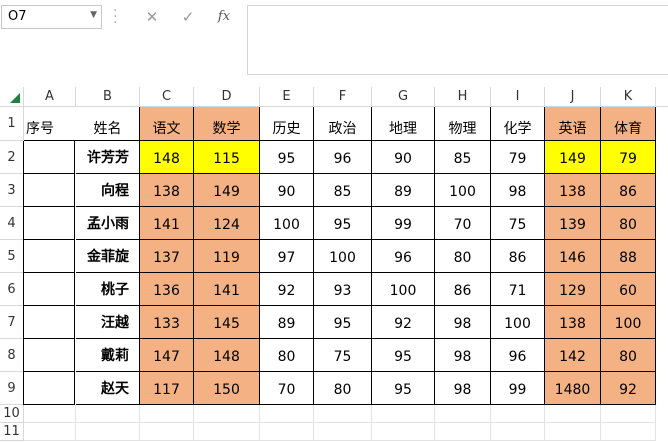 Image resolution: width=668 pixels, height=442 pixels. Describe the element at coordinates (403, 289) in the screenshot. I see `cell-g6: 100` at that location.